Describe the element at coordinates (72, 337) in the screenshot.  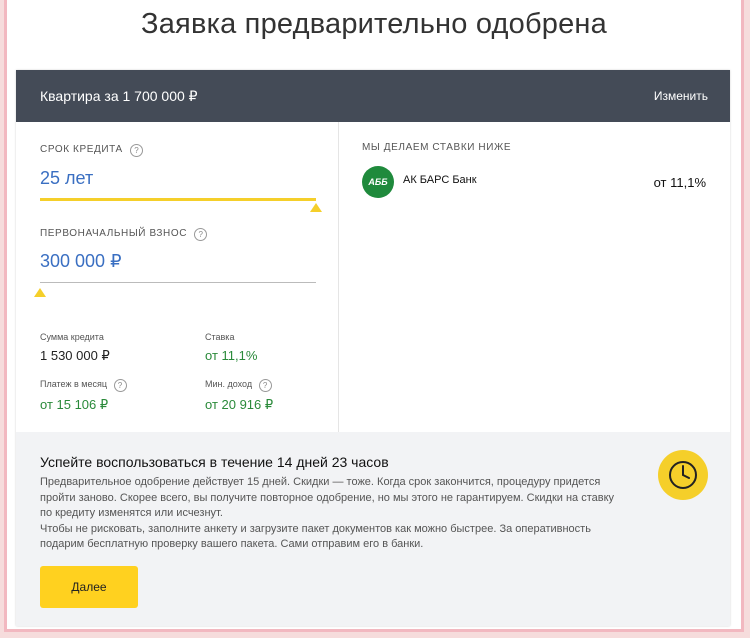
I see `loan-amount-label: Сумма кредита` at that location.